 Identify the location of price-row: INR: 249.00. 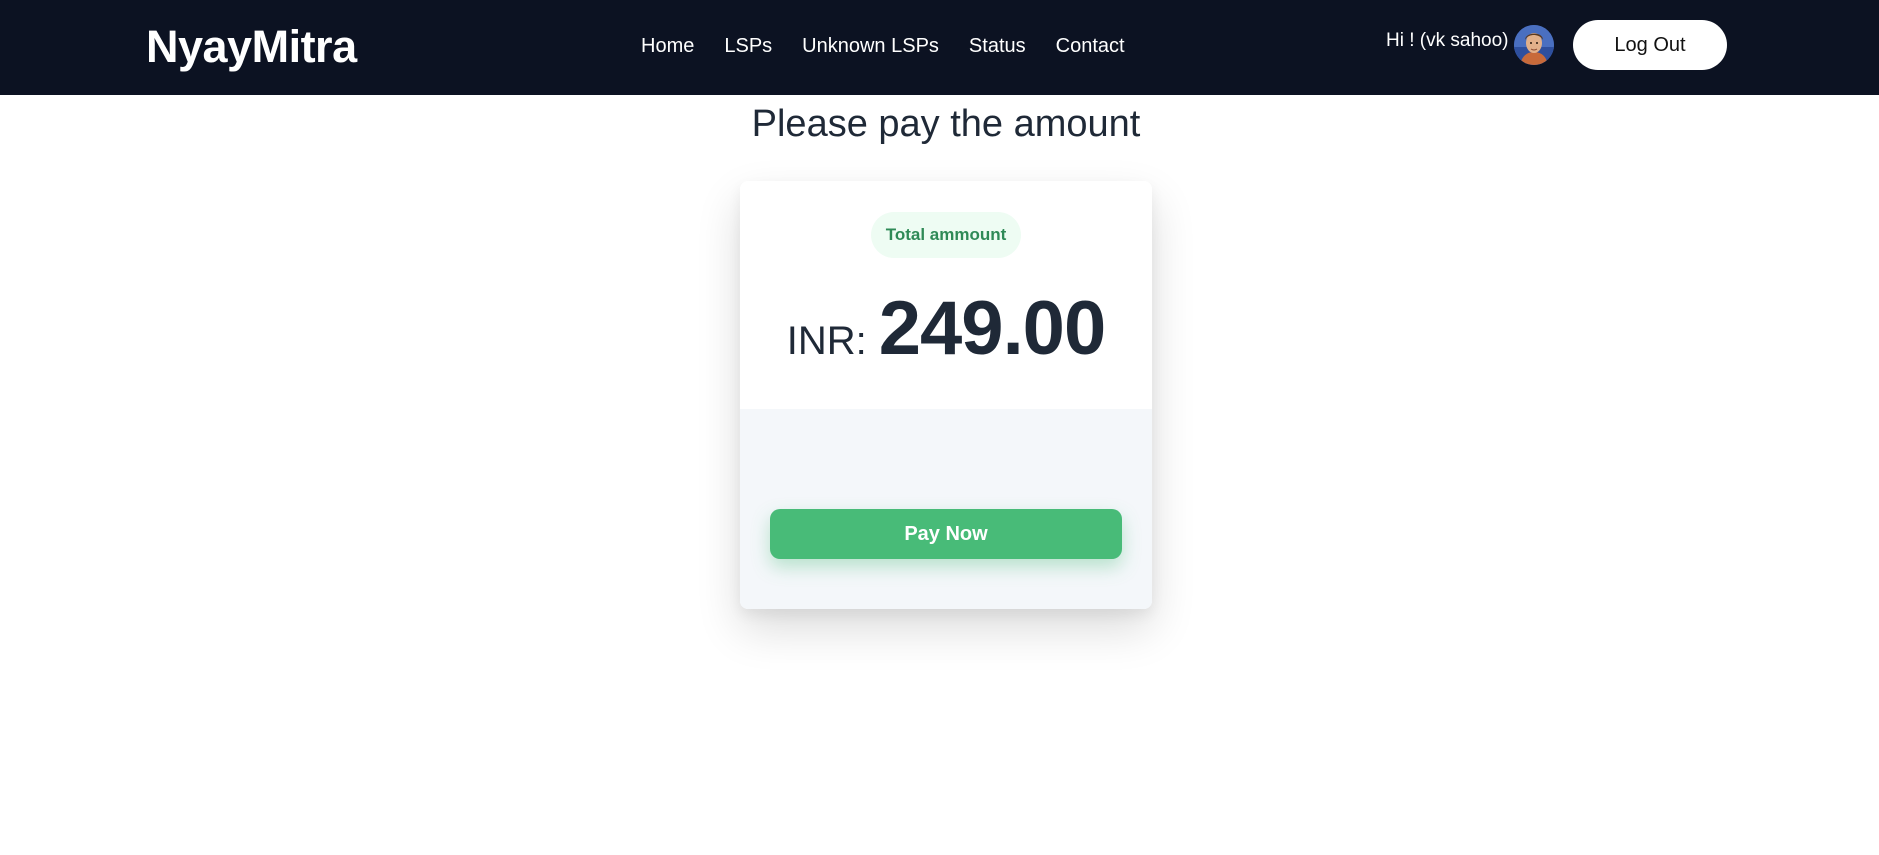
(946, 328).